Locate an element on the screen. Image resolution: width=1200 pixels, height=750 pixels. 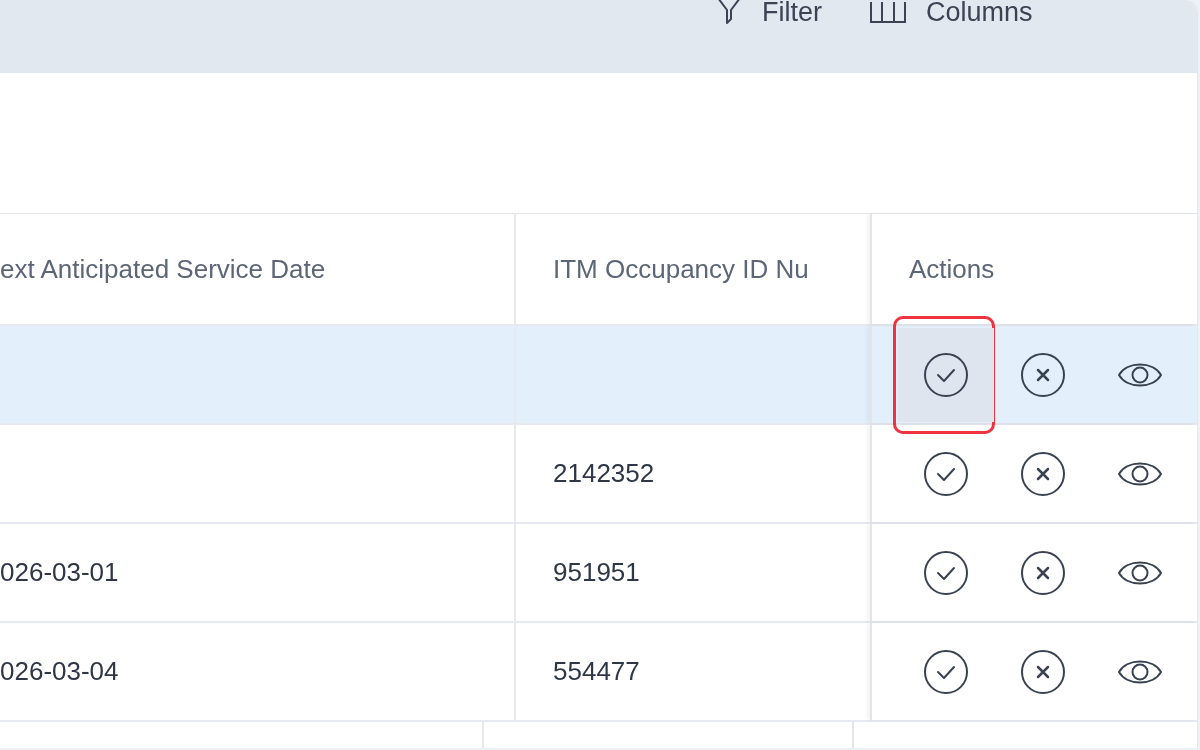
table-cell: 554477 is located at coordinates (596, 671).